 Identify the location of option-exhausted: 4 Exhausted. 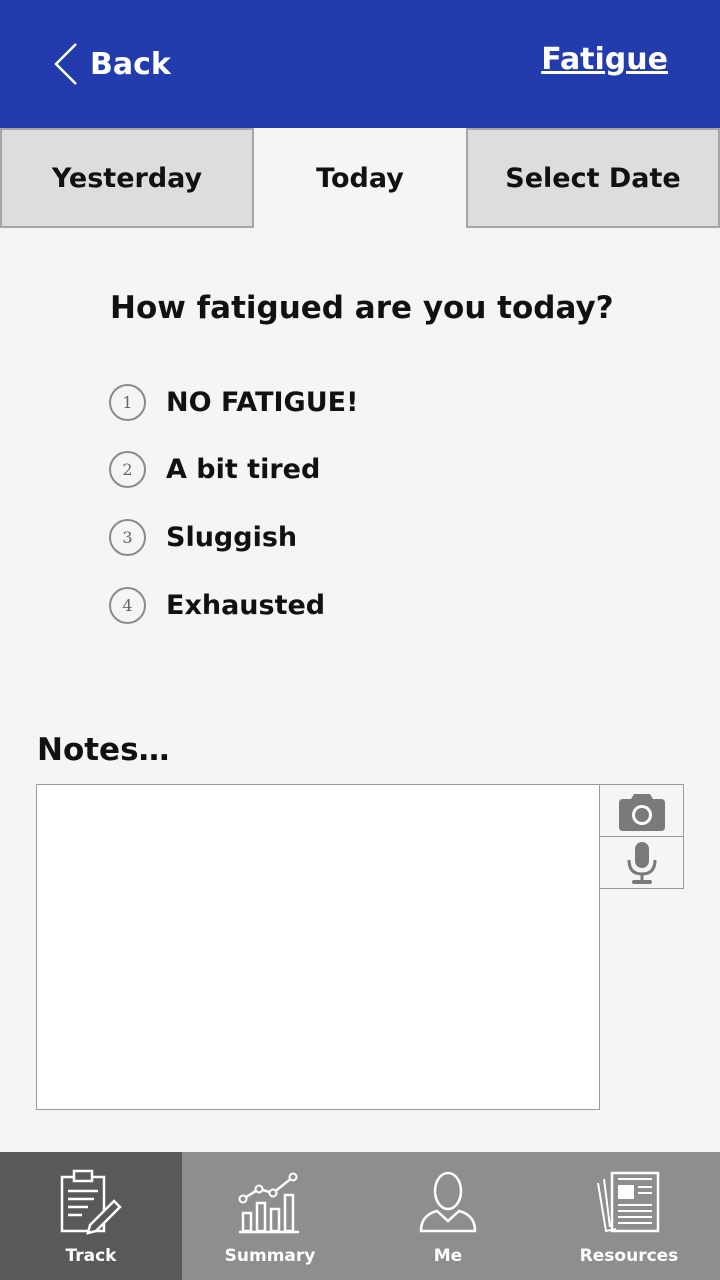
(217, 605).